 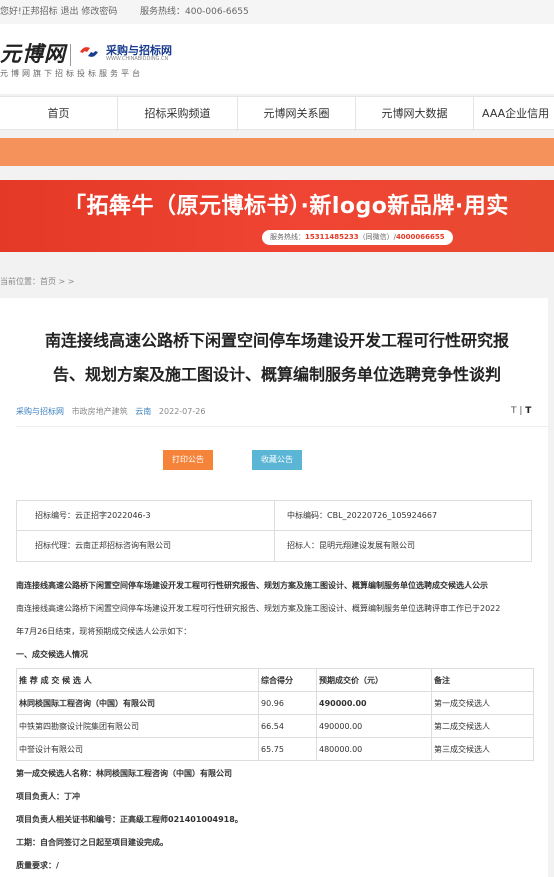 I want to click on article-meta: 采购与招标网 市政房地产建筑 云南 2022-07-26, so click(x=110, y=411).